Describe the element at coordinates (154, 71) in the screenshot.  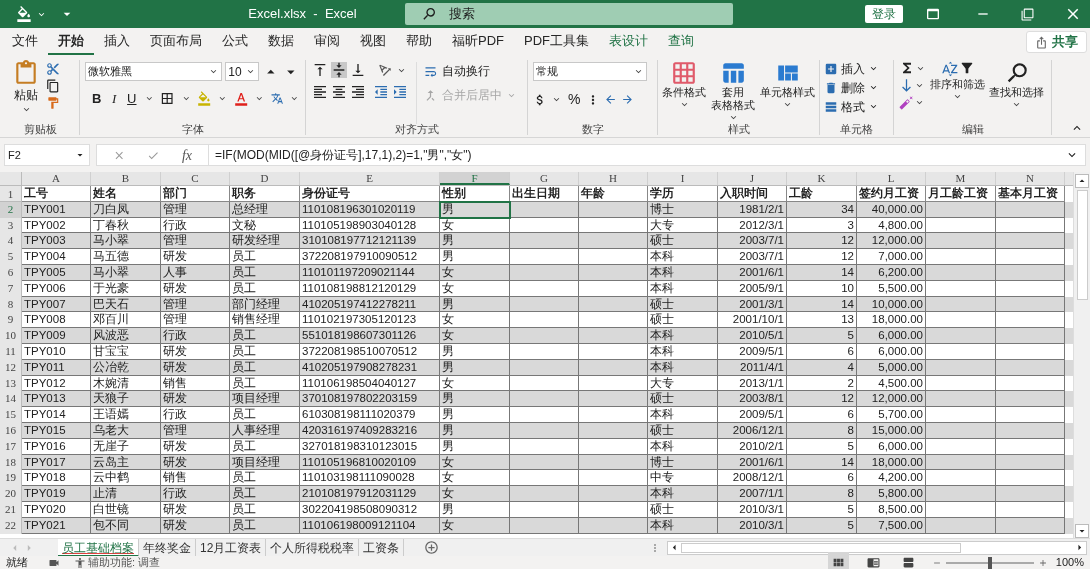
I see `font-name-field: 微软雅黑` at that location.